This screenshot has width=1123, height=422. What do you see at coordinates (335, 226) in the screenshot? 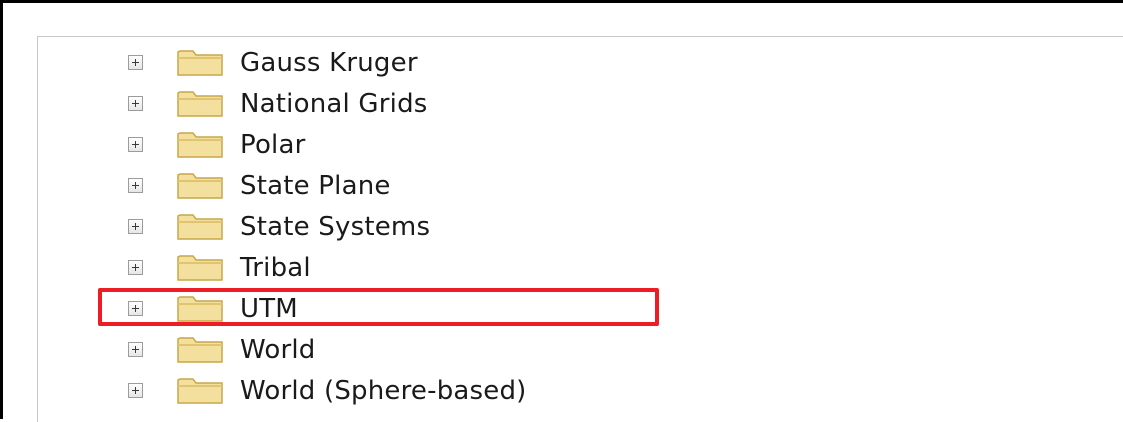
I see `tree-item-label: State Systems` at bounding box center [335, 226].